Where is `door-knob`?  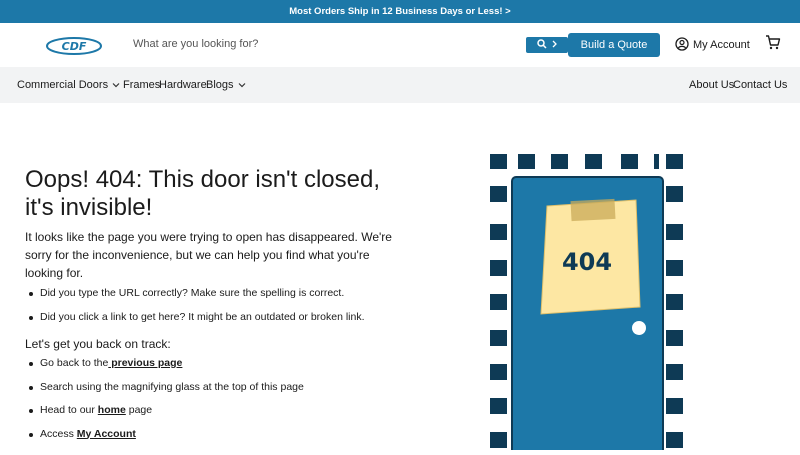 door-knob is located at coordinates (639, 328).